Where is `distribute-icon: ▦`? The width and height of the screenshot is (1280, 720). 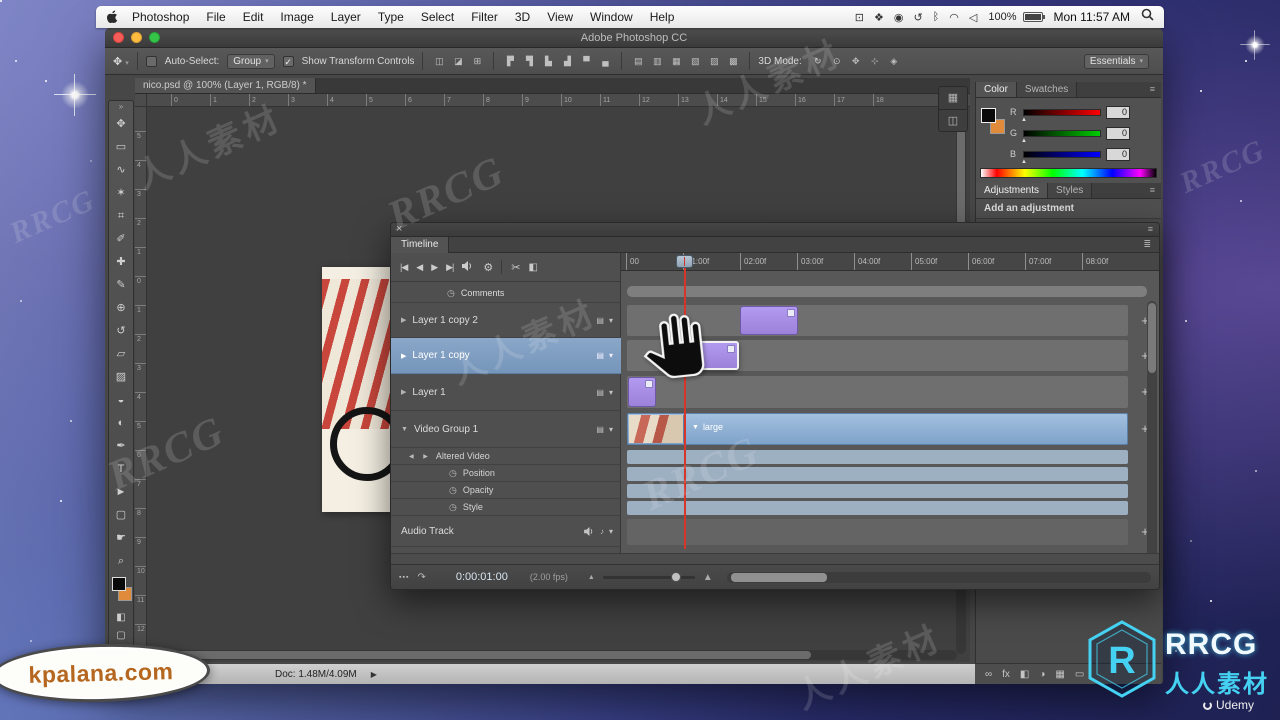
distribute-icon: ▦ is located at coordinates (676, 61).